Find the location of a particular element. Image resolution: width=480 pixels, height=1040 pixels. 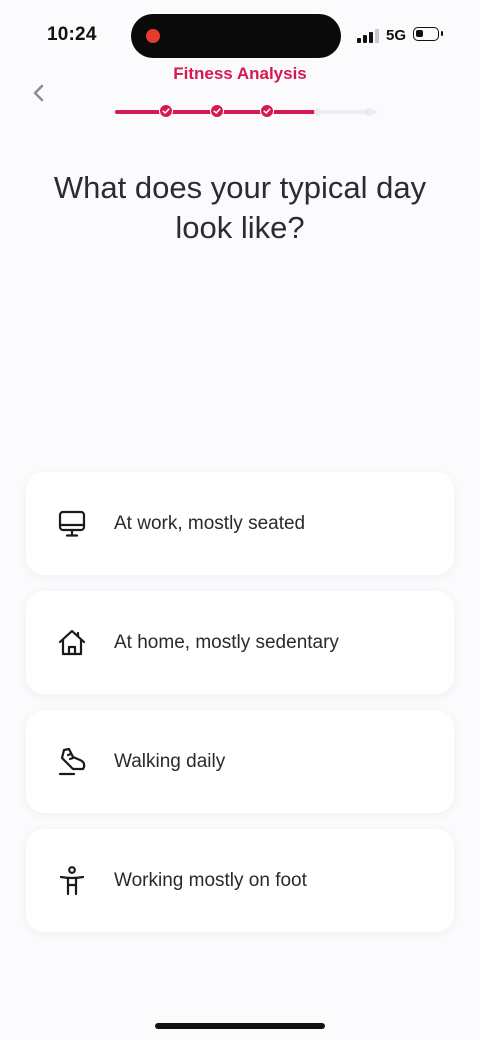

option-label: At work, mostly seated is located at coordinates (210, 523).